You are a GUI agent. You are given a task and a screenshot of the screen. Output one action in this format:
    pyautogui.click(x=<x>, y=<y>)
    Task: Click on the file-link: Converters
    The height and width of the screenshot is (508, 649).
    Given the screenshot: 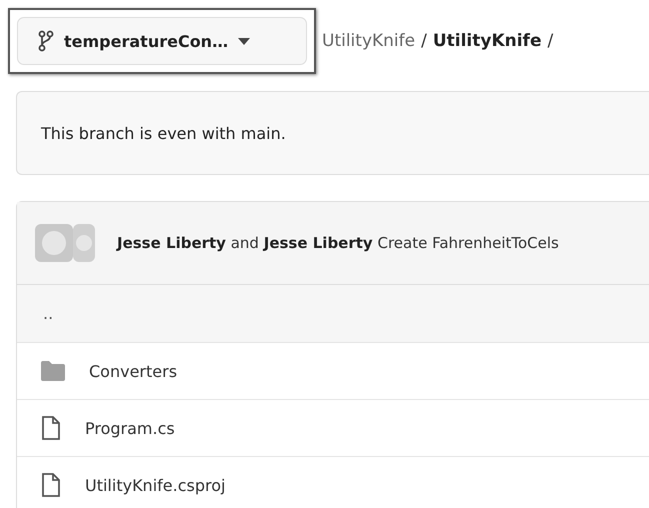 What is the action you would take?
    pyautogui.click(x=133, y=371)
    